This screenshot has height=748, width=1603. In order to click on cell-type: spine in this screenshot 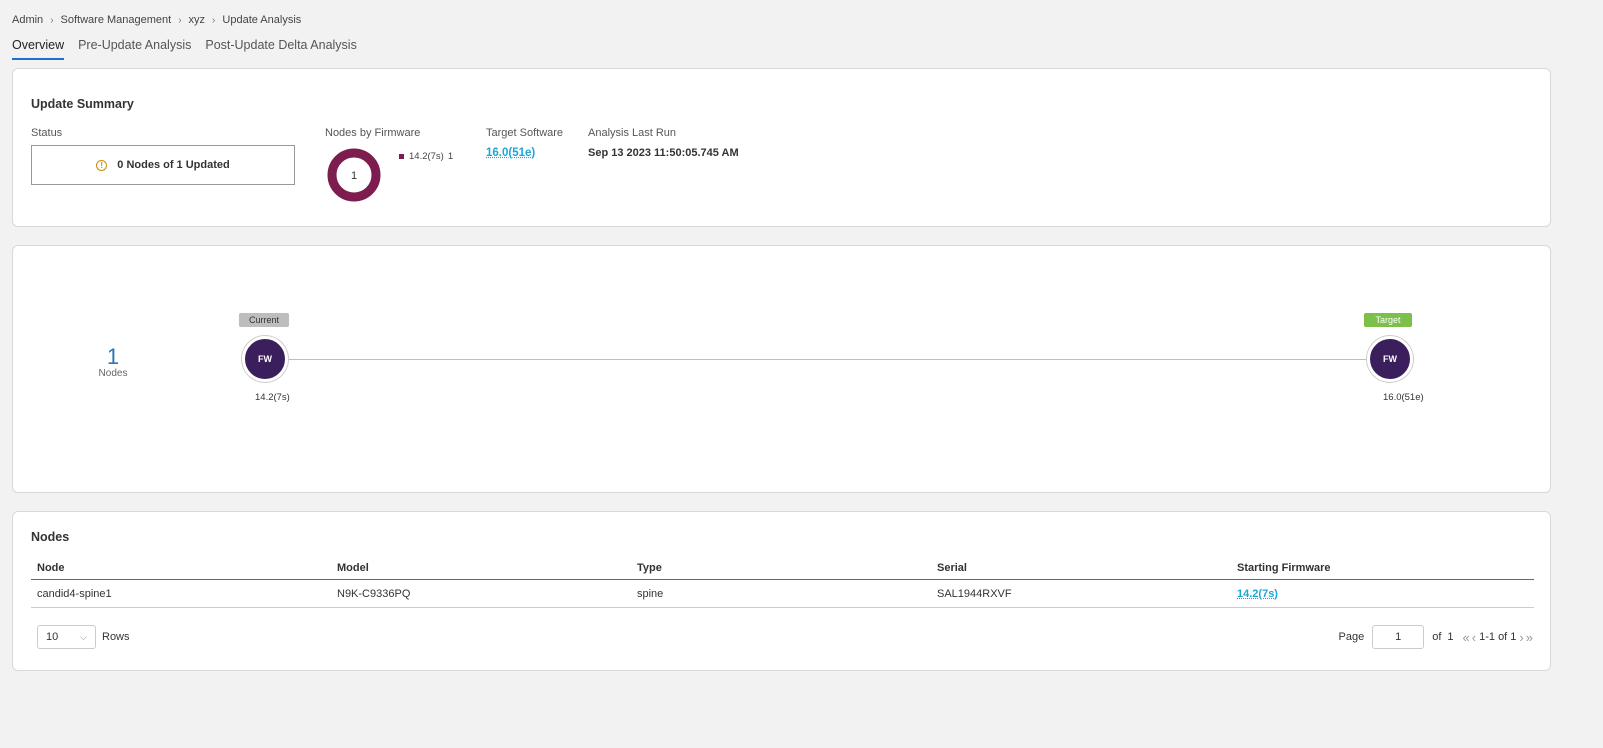, I will do `click(650, 593)`.